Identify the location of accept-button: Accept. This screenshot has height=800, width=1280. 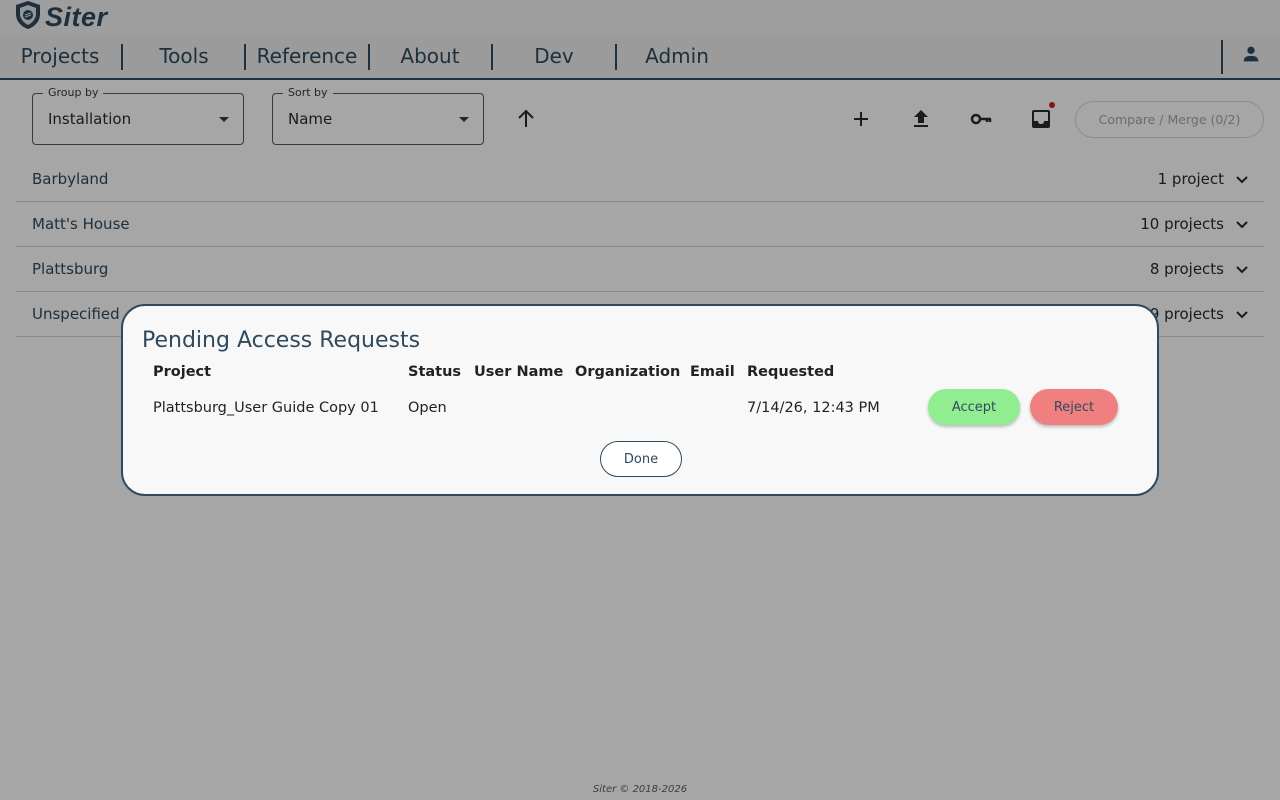
(974, 407).